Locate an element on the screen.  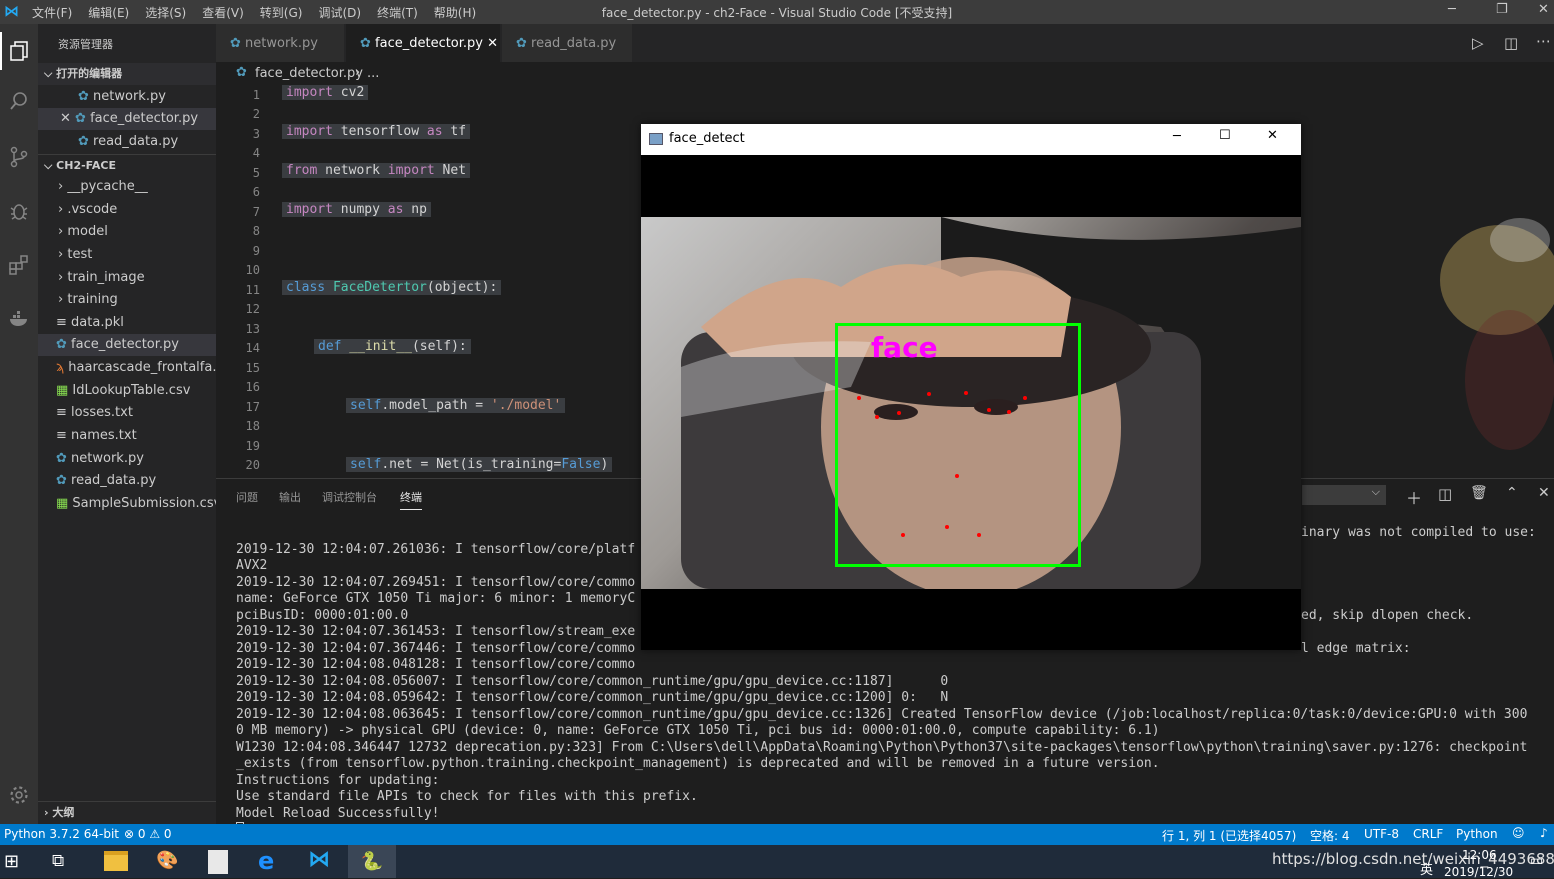
python-taskbar-icon: 🐍 is located at coordinates (372, 861).